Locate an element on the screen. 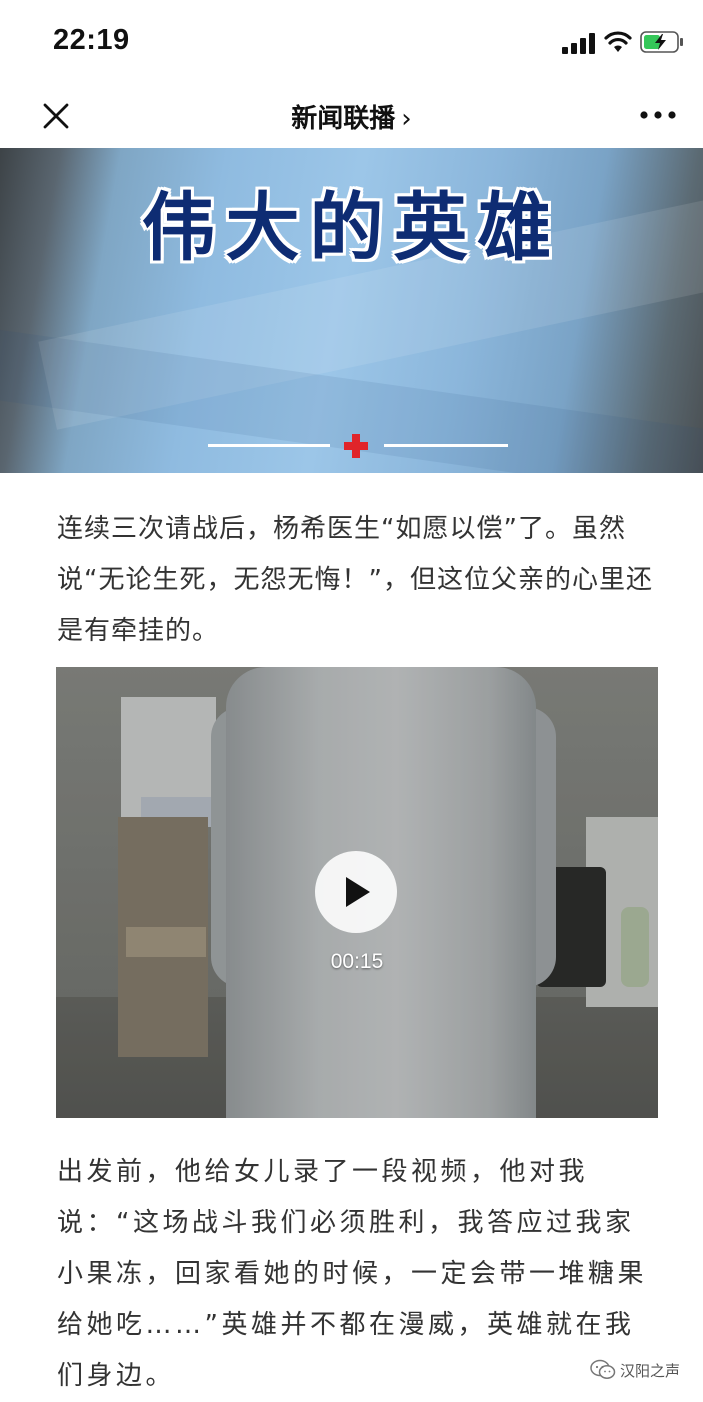  play-button is located at coordinates (356, 892).